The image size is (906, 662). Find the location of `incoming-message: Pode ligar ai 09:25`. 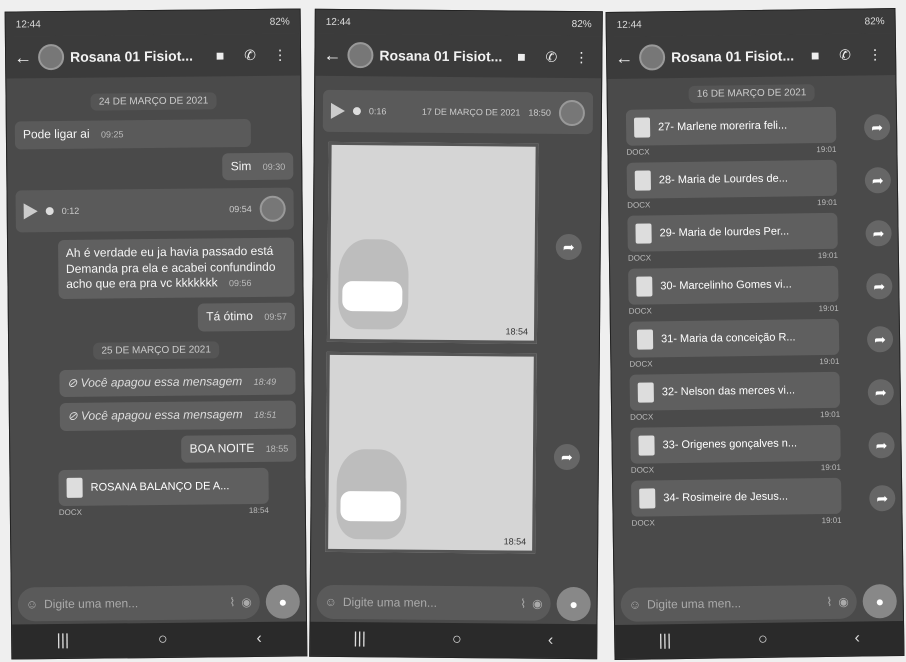

incoming-message: Pode ligar ai 09:25 is located at coordinates (133, 134).